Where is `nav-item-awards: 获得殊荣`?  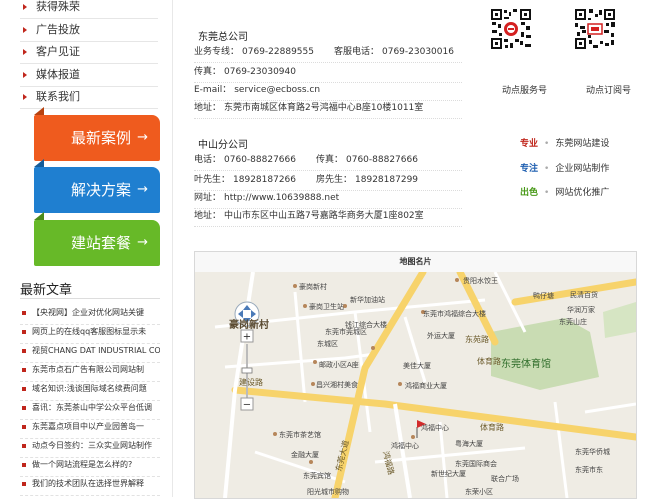 nav-item-awards: 获得殊荣 is located at coordinates (89, 9).